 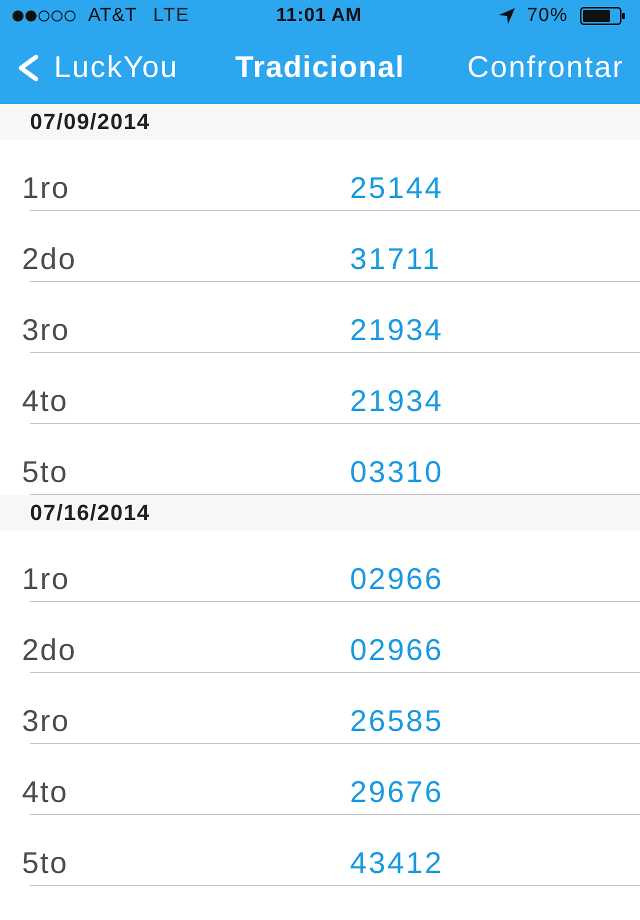 What do you see at coordinates (603, 16) in the screenshot?
I see `battery-icon` at bounding box center [603, 16].